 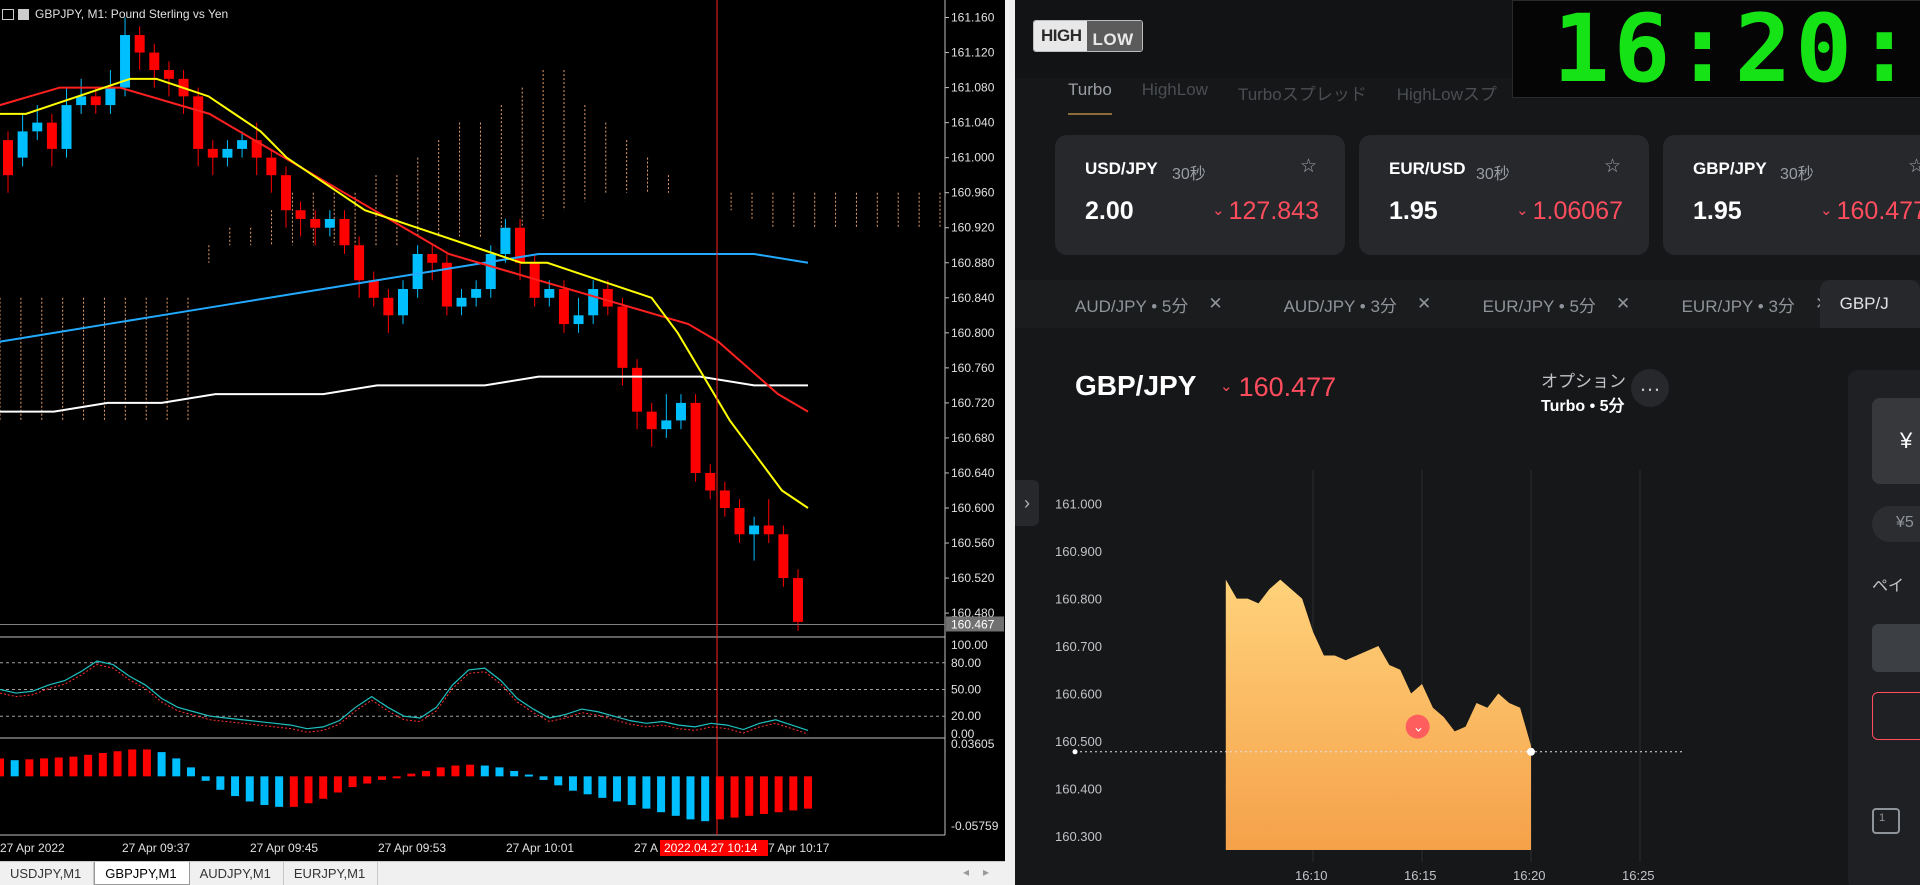 I want to click on price-axis-label: 160.800, so click(x=973, y=333).